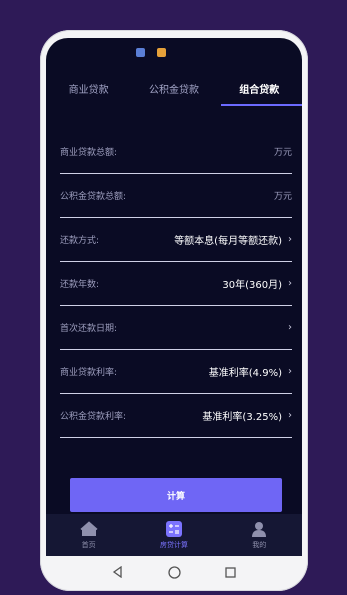  Describe the element at coordinates (151, 52) in the screenshot. I see `status-bar` at that location.